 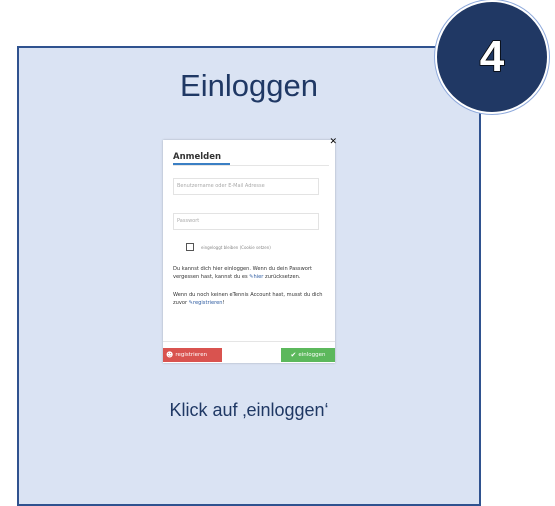 What do you see at coordinates (246, 221) in the screenshot?
I see `password-input: Passwort` at bounding box center [246, 221].